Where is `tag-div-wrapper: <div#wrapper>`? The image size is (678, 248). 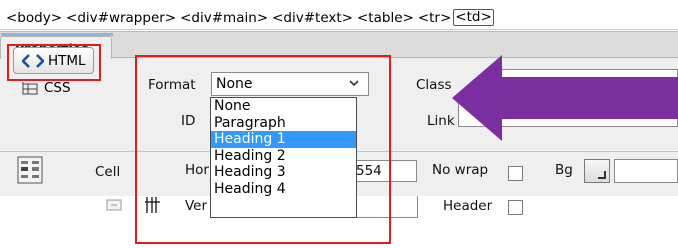 tag-div-wrapper: <div#wrapper> is located at coordinates (121, 18).